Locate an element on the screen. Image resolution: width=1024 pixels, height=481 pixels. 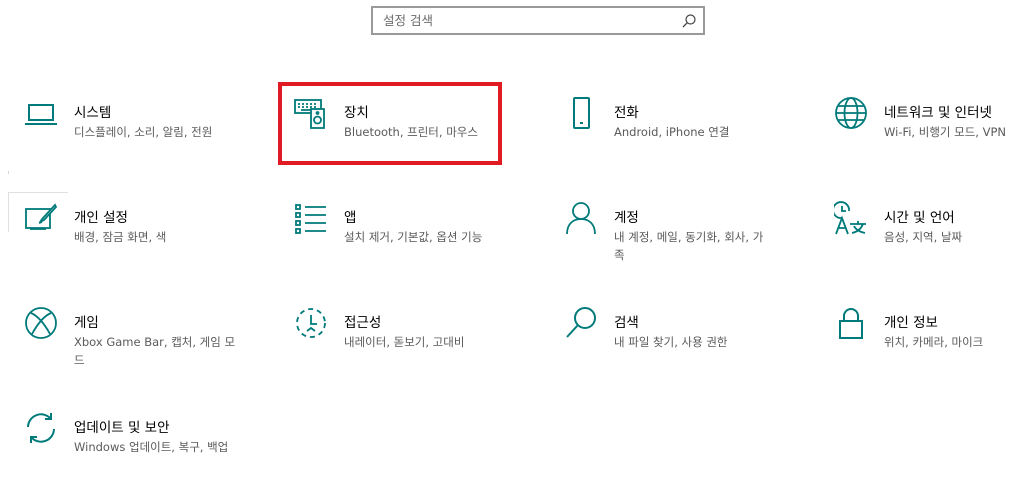
search-icon is located at coordinates (689, 21).